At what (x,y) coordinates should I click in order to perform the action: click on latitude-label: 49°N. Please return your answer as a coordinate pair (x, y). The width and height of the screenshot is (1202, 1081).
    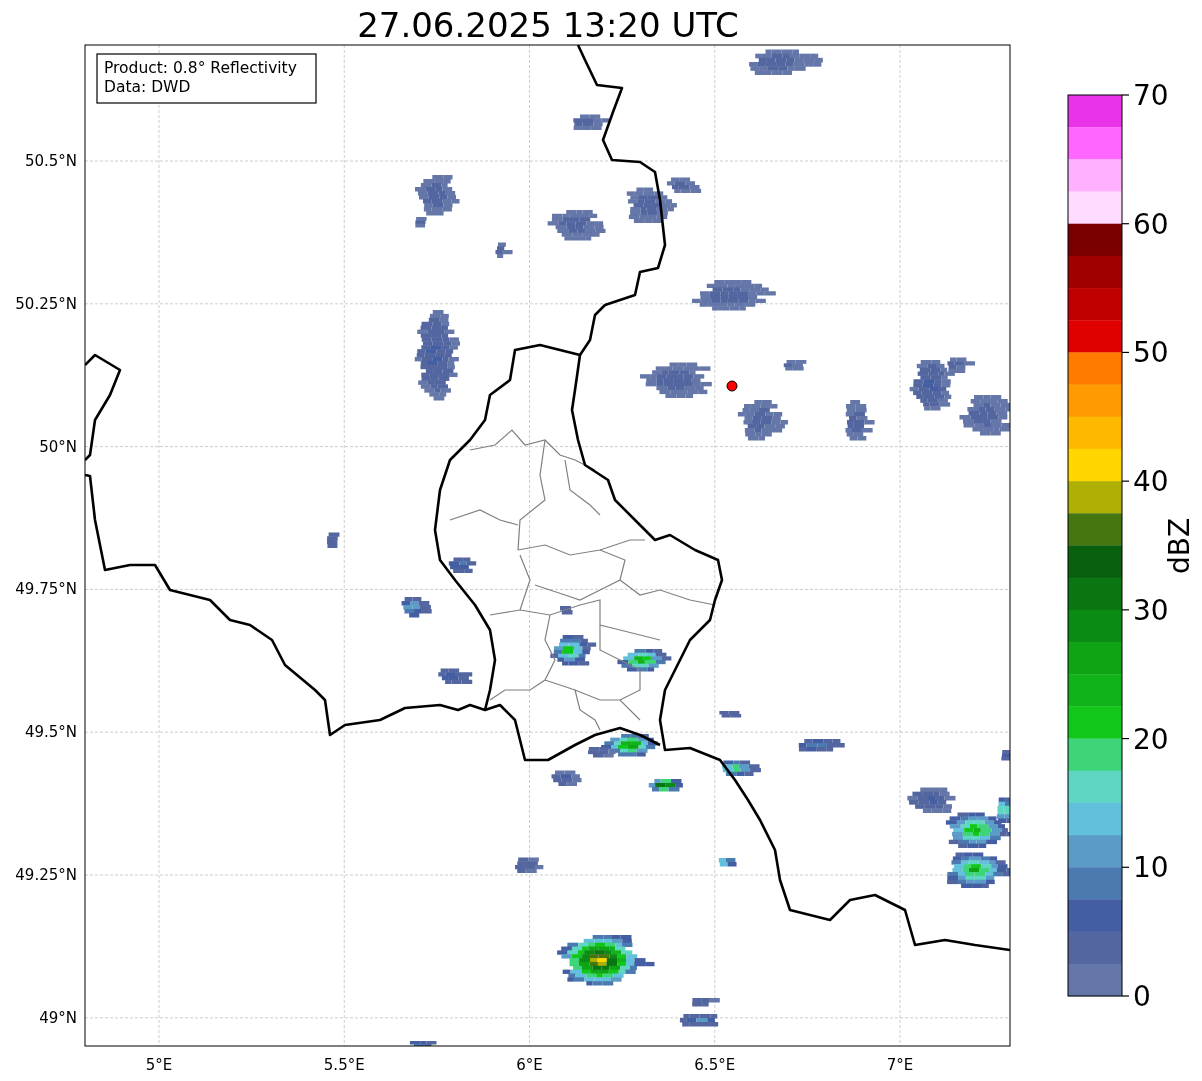
    Looking at the image, I should click on (58, 1017).